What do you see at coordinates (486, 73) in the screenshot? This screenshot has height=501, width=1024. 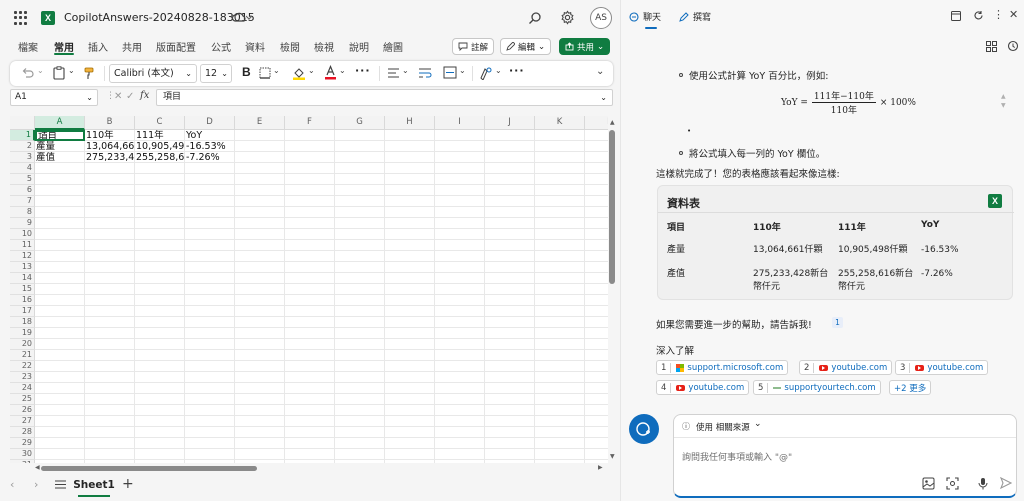 I see `styles-icon` at bounding box center [486, 73].